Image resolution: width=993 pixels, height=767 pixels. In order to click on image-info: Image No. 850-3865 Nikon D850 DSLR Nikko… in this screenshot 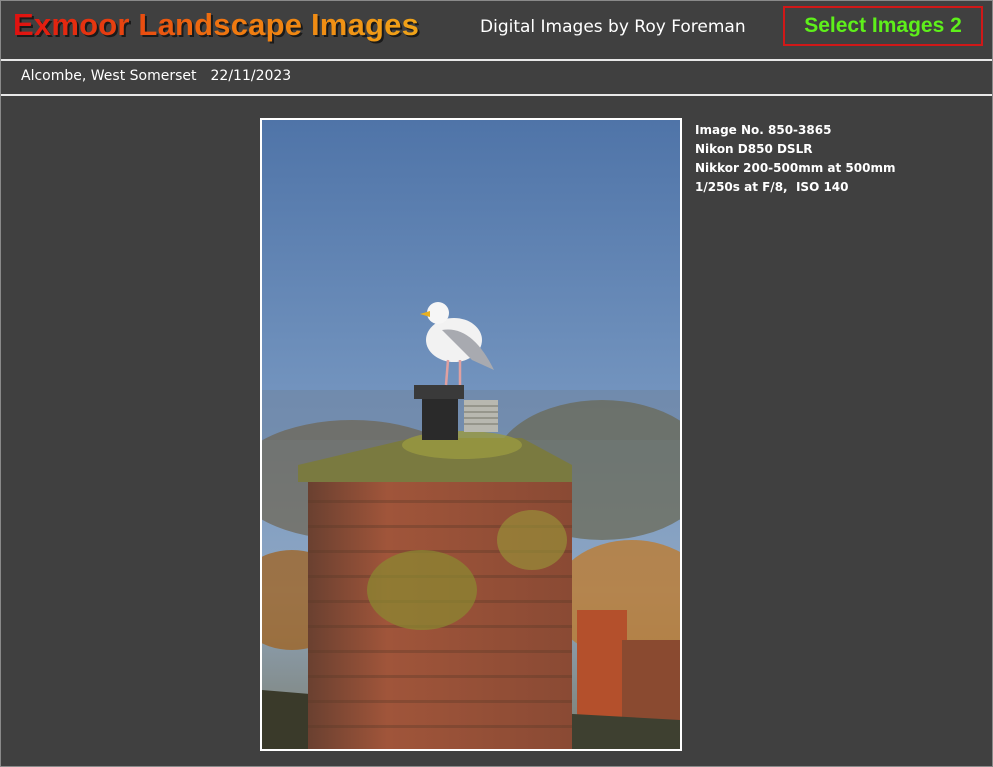, I will do `click(795, 159)`.